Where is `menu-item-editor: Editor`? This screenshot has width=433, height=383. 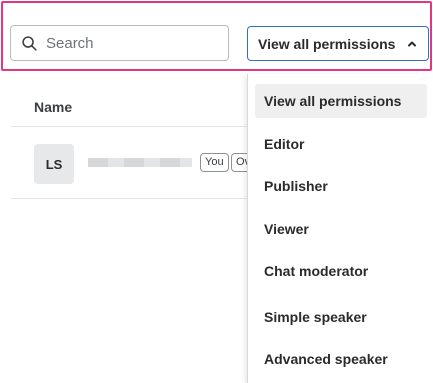 menu-item-editor: Editor is located at coordinates (341, 144).